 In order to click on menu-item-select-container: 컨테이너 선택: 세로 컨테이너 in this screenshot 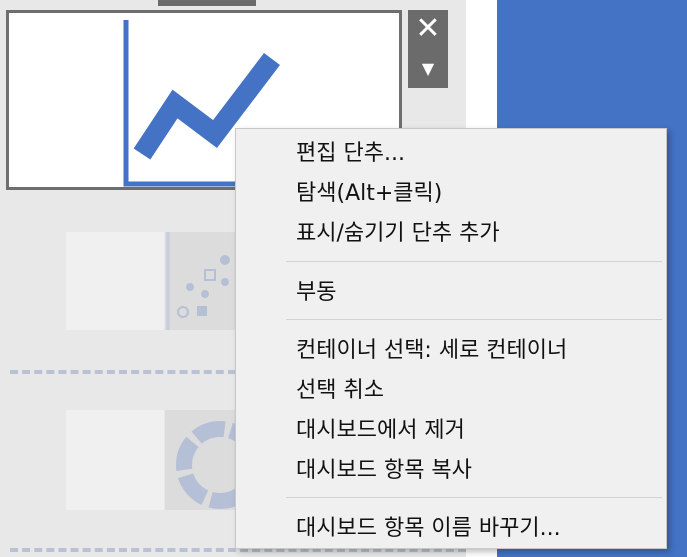, I will do `click(451, 351)`.